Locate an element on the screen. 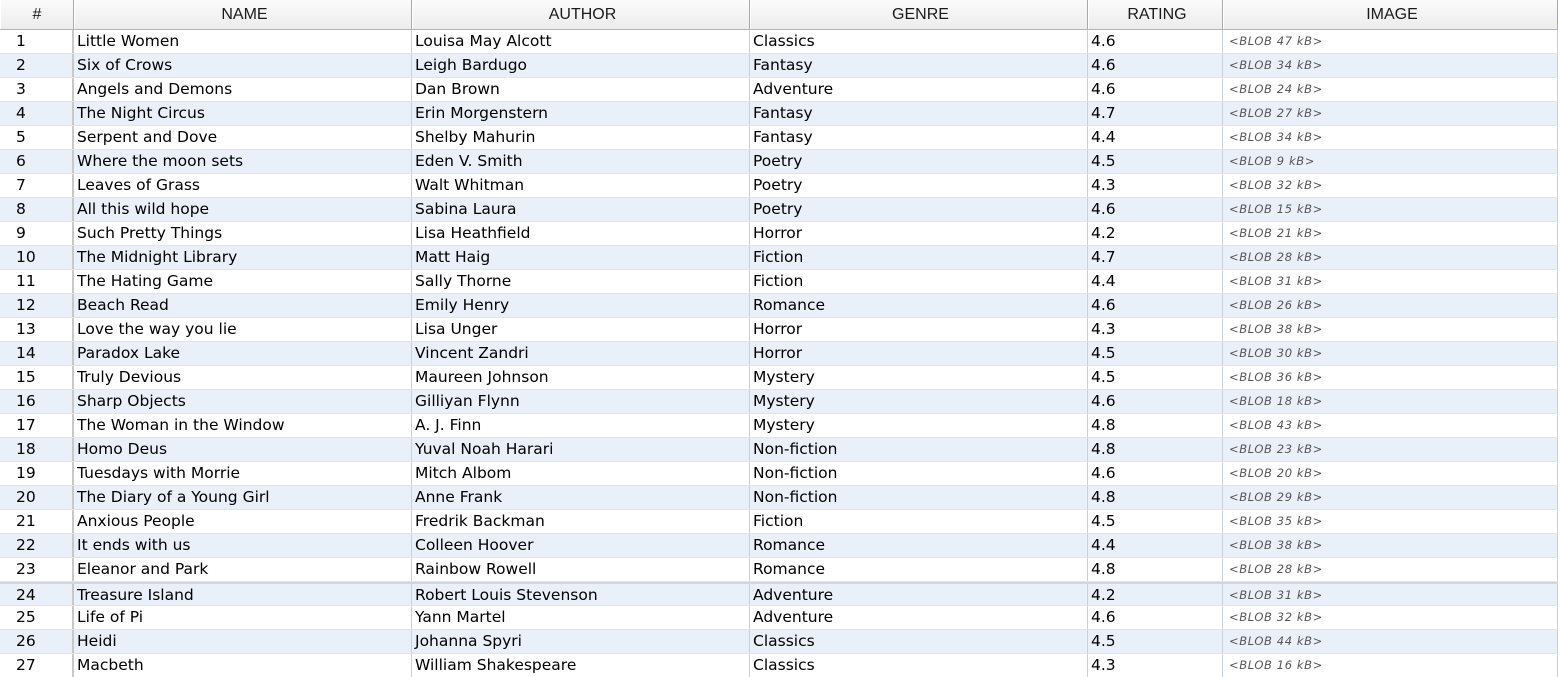  genre-cell: Horror is located at coordinates (919, 329).